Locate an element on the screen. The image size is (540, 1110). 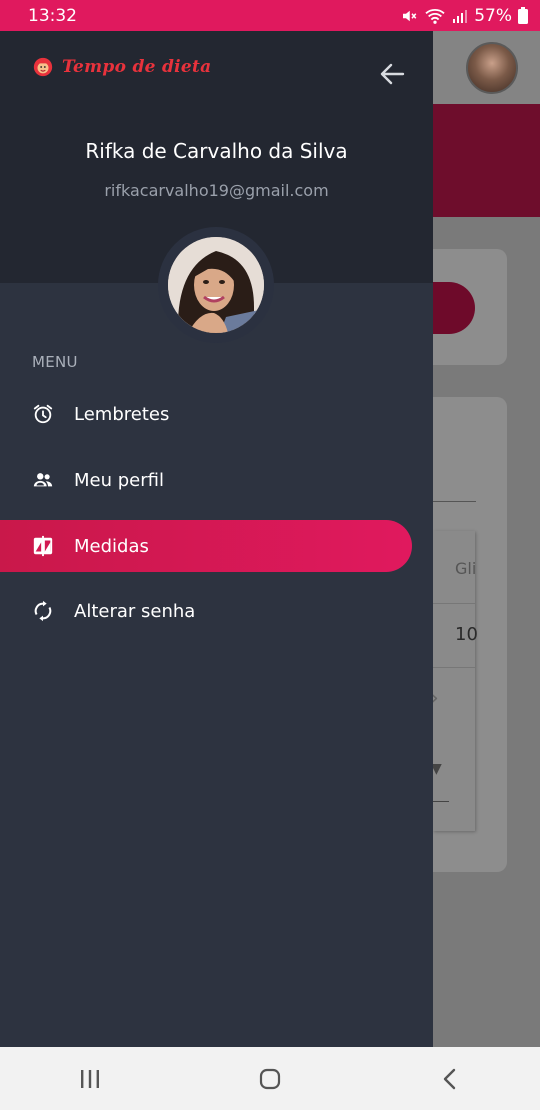
battery-percentage: 57% is located at coordinates (493, 15).